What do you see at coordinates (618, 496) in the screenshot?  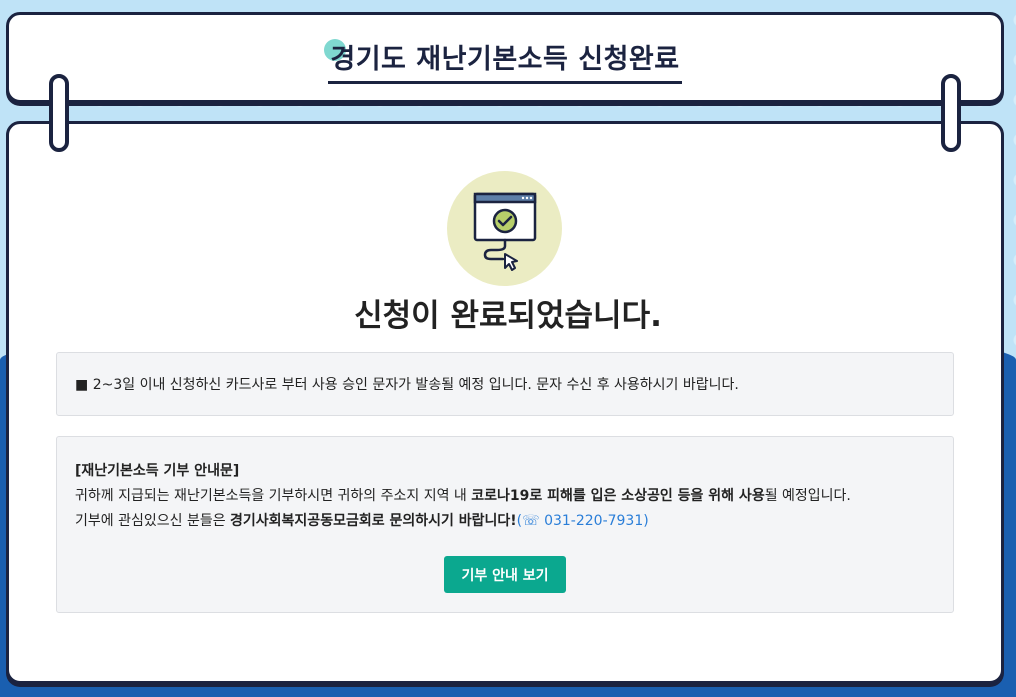 I see `donation-line-1-bold: 코로나19로 피해를 입은 소상공인 등을 위해 사용` at bounding box center [618, 496].